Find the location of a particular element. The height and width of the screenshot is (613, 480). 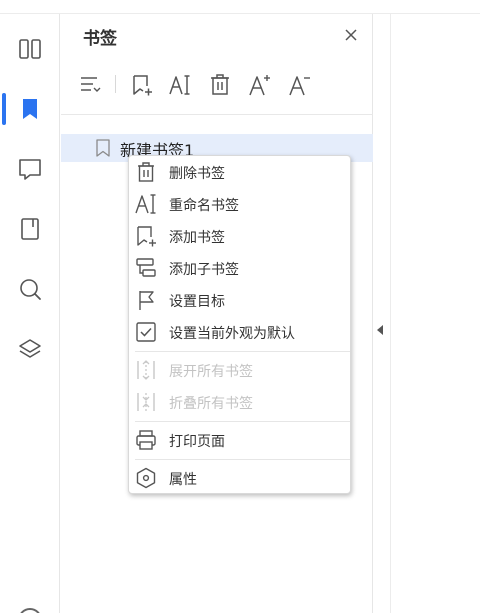

rail-search-button is located at coordinates (30, 289).